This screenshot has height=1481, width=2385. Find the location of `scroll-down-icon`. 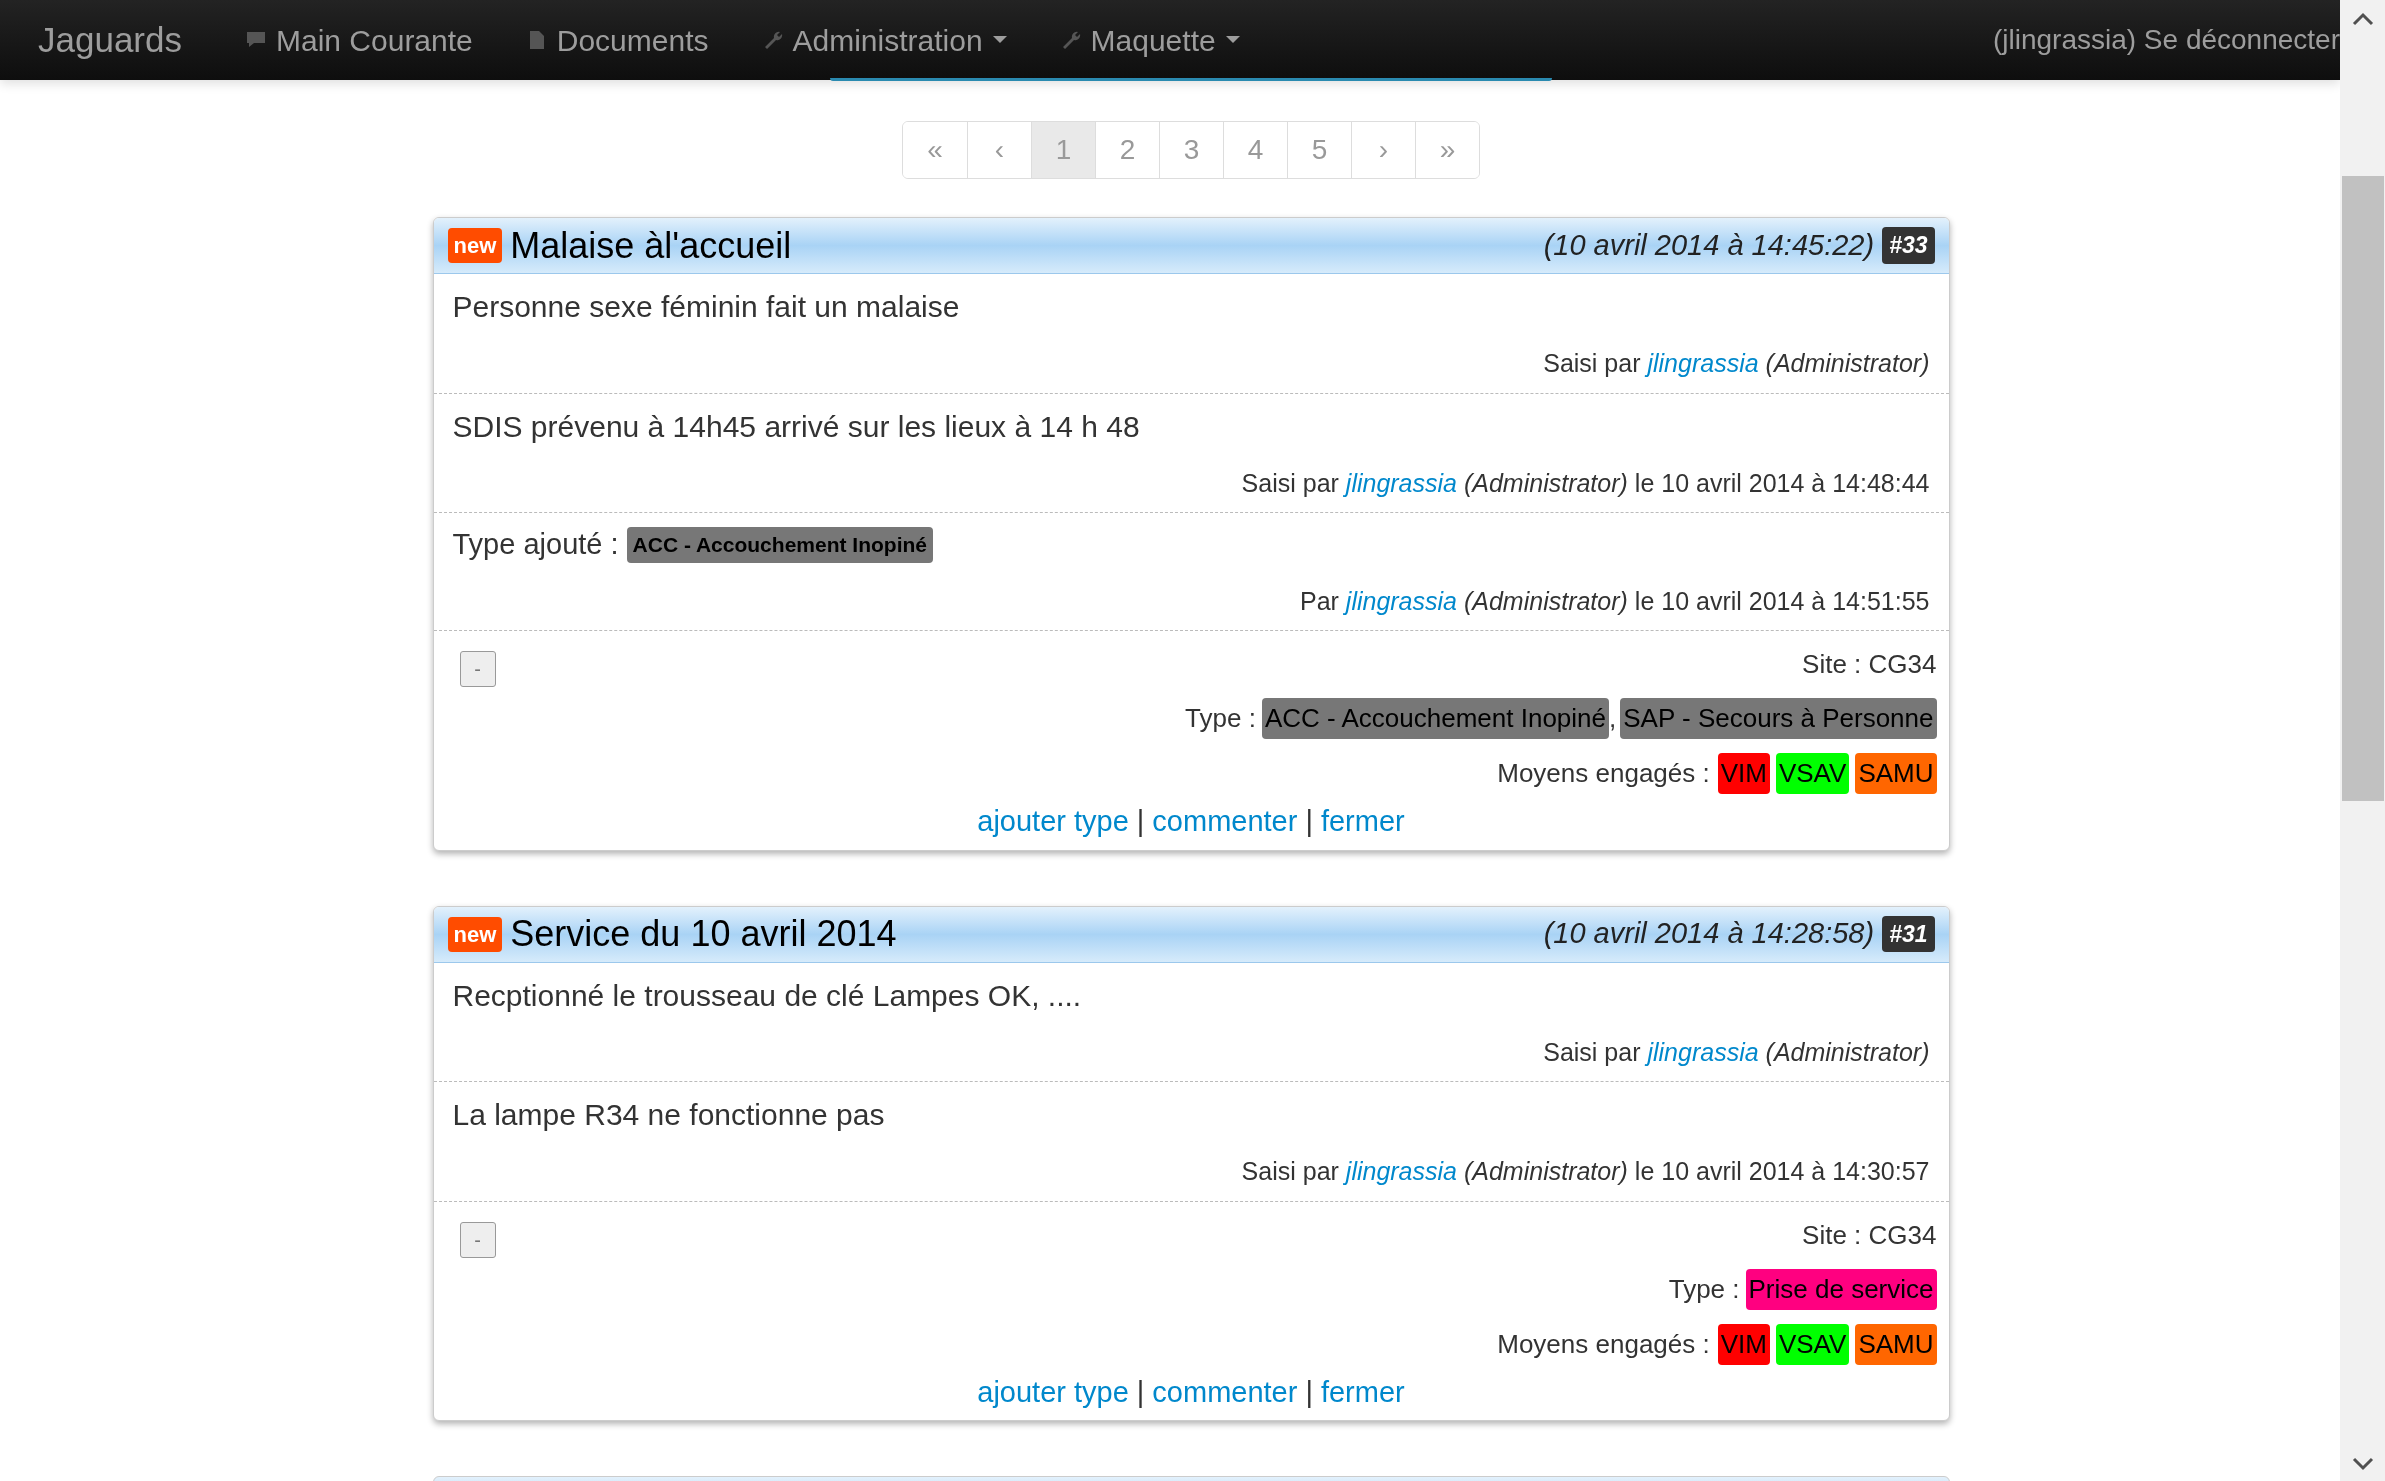

scroll-down-icon is located at coordinates (2362, 1464).